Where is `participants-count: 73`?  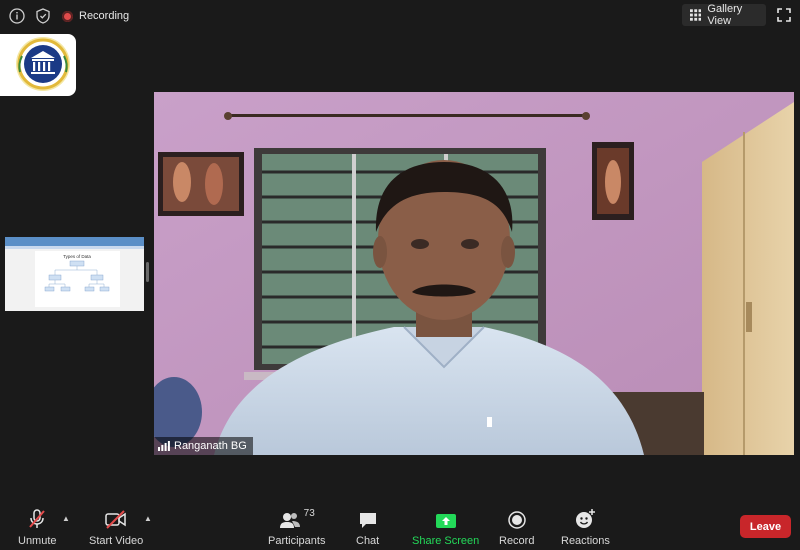 participants-count: 73 is located at coordinates (309, 513).